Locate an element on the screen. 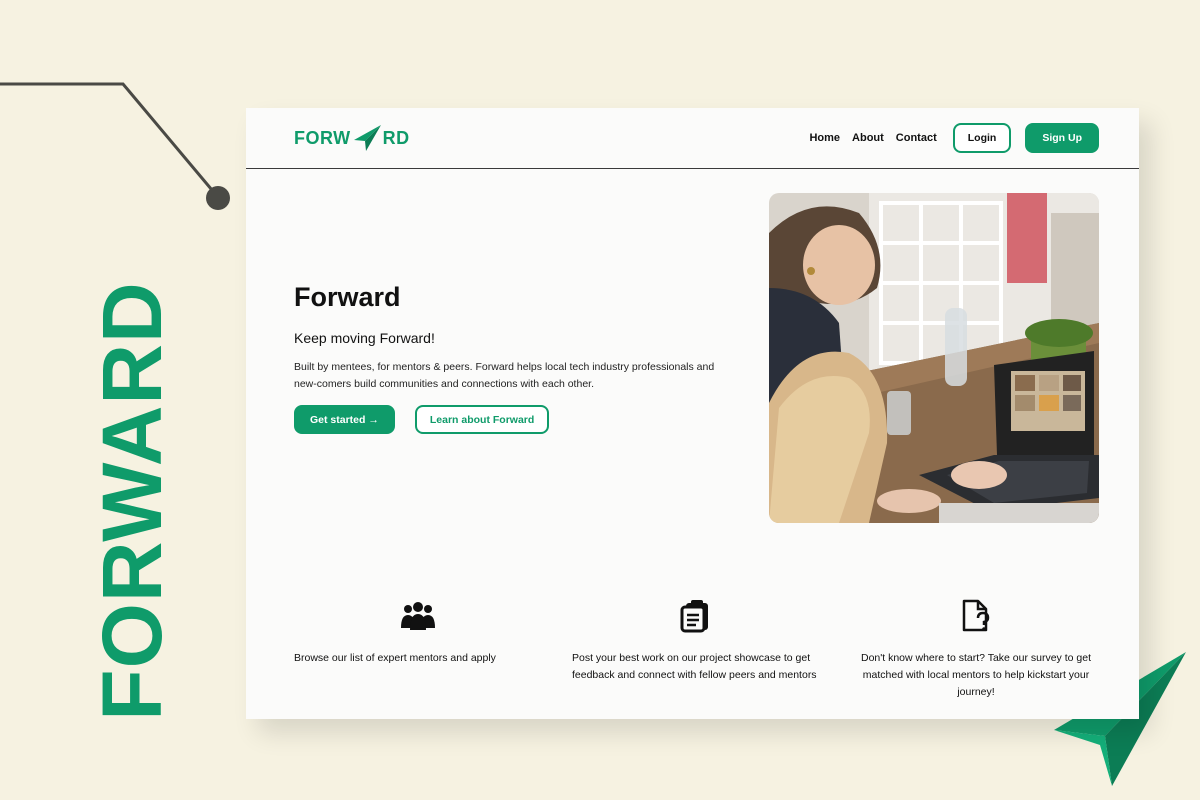 This screenshot has width=1200, height=800. hero-tagline: Keep moving Forward! is located at coordinates (364, 338).